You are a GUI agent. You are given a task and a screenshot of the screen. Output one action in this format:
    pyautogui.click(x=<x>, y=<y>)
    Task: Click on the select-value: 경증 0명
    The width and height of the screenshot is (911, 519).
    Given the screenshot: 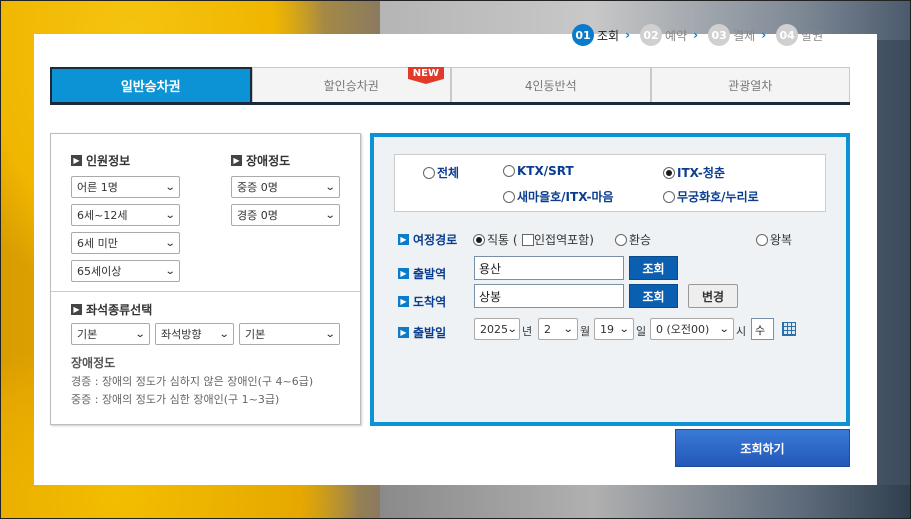 What is the action you would take?
    pyautogui.click(x=257, y=215)
    